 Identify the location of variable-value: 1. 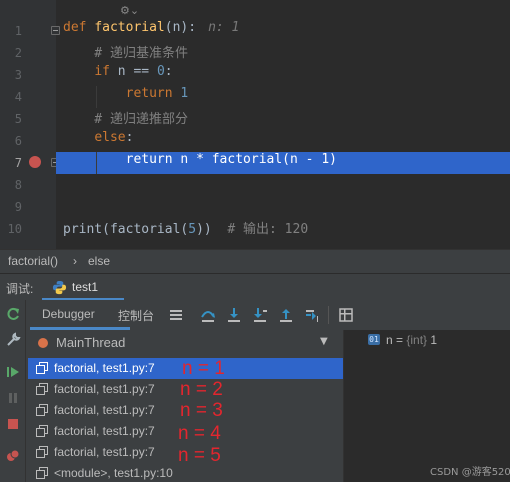
(432, 340).